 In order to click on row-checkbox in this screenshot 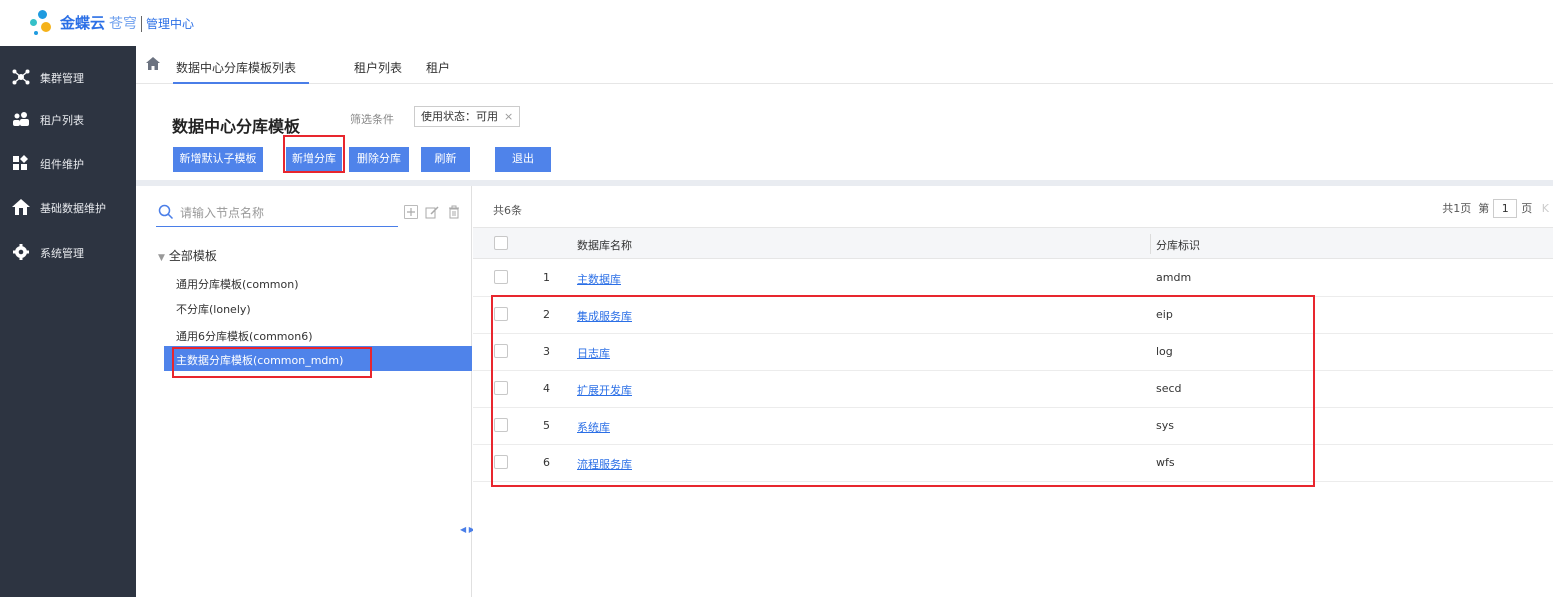, I will do `click(501, 277)`.